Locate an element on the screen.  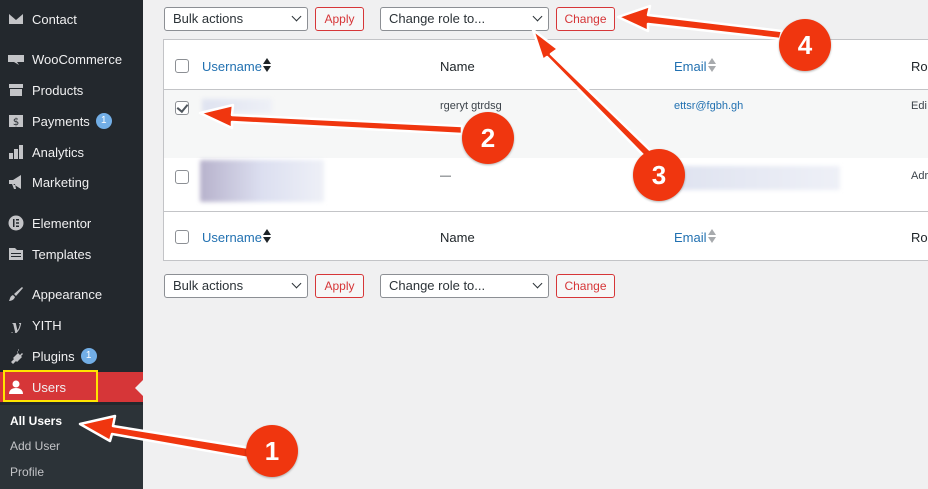
annotation-marker-1: 1 is located at coordinates (272, 451).